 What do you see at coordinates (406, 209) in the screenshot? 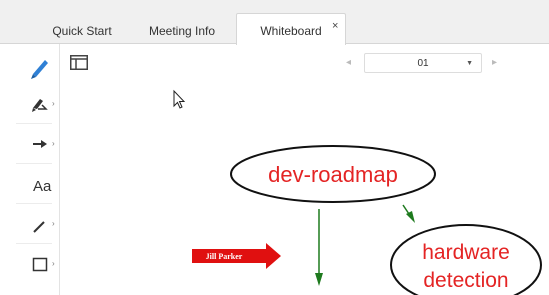
I see `connector-arrow-line` at bounding box center [406, 209].